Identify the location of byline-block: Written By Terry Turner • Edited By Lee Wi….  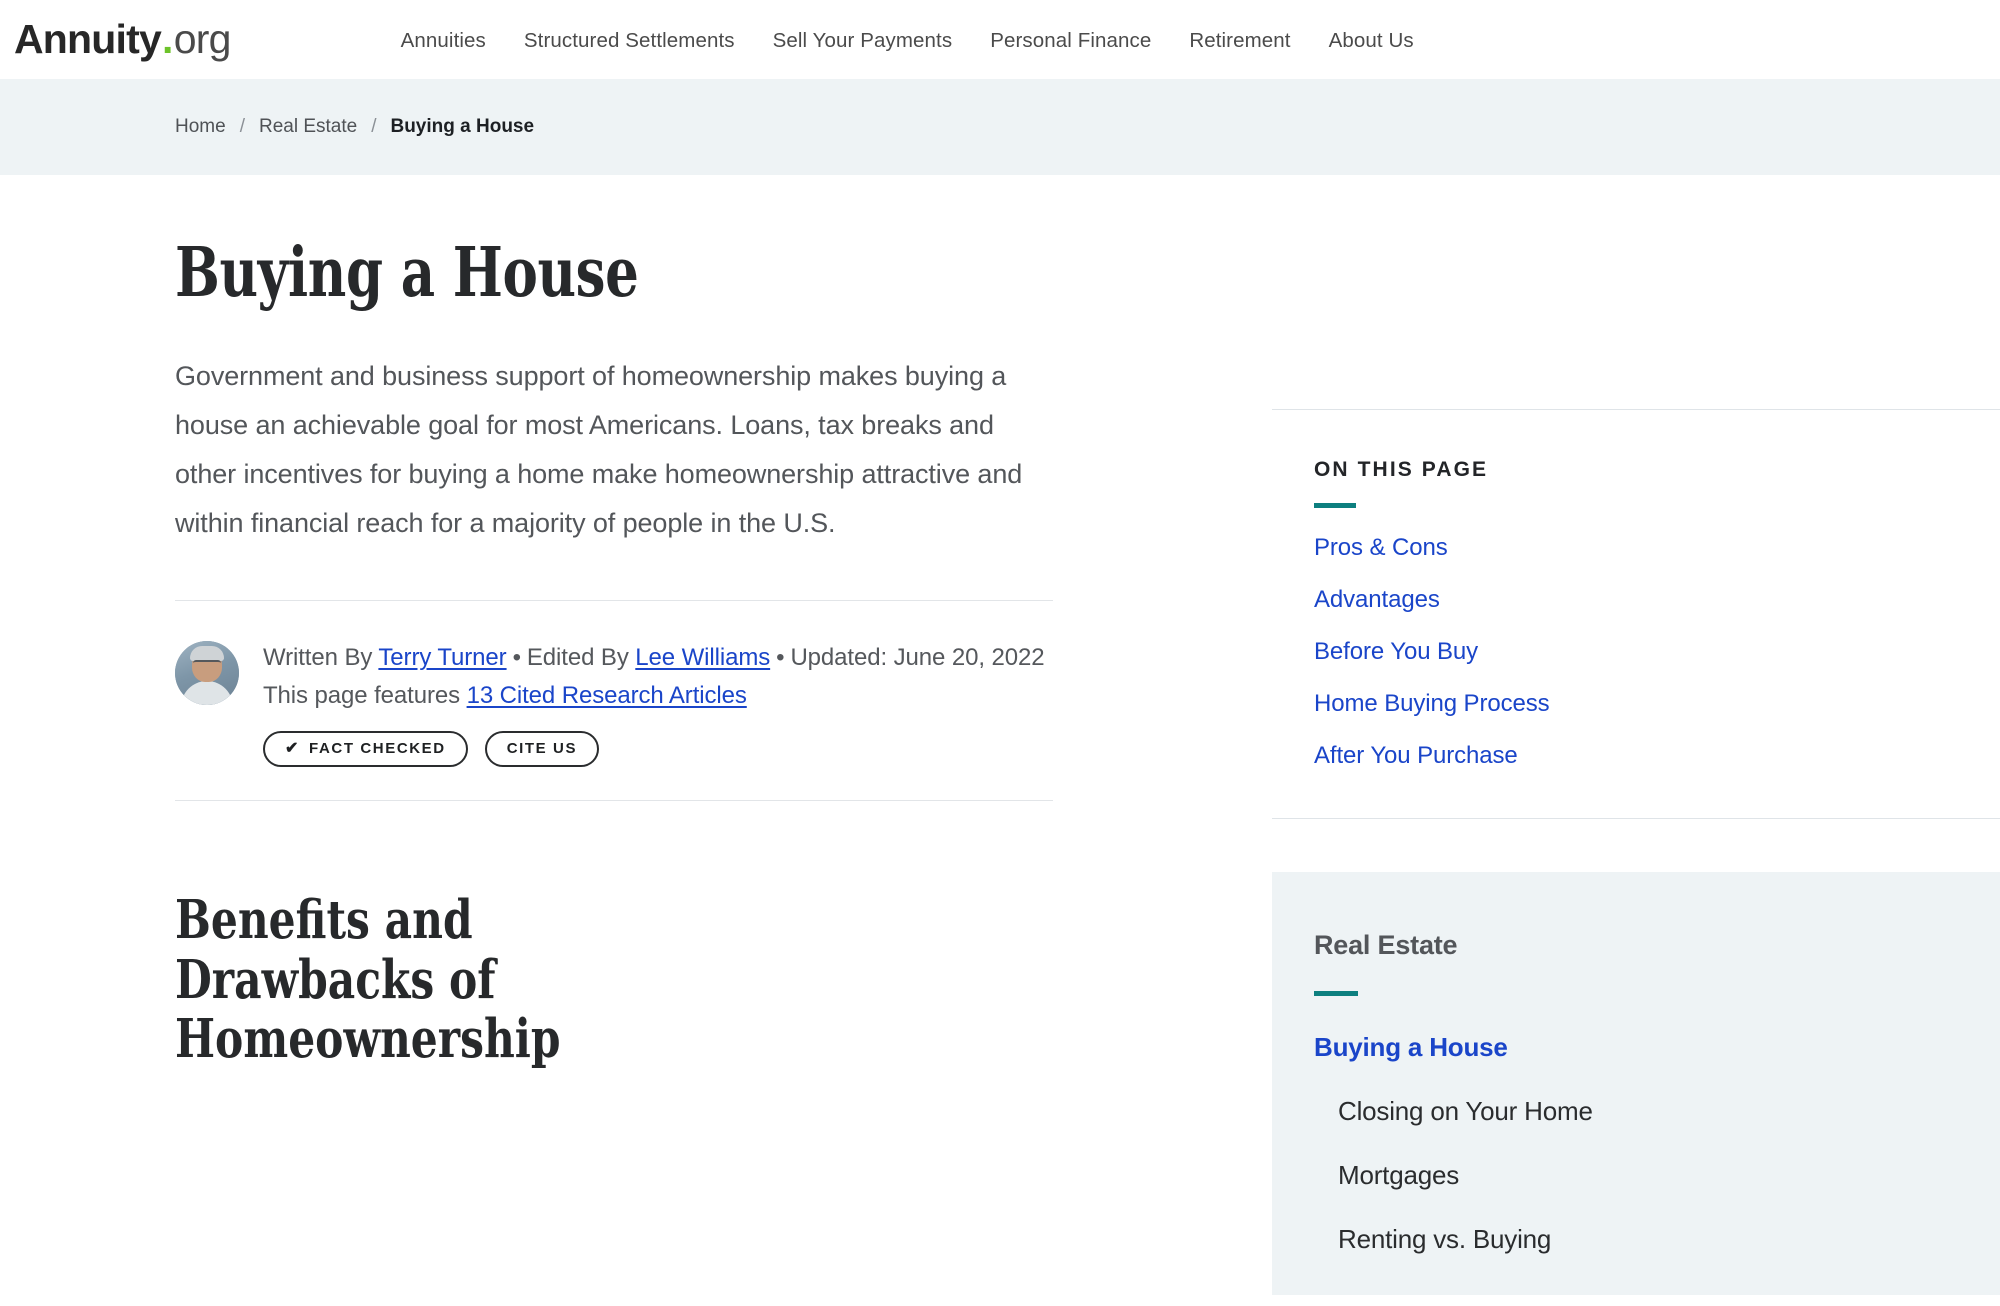
(723, 703).